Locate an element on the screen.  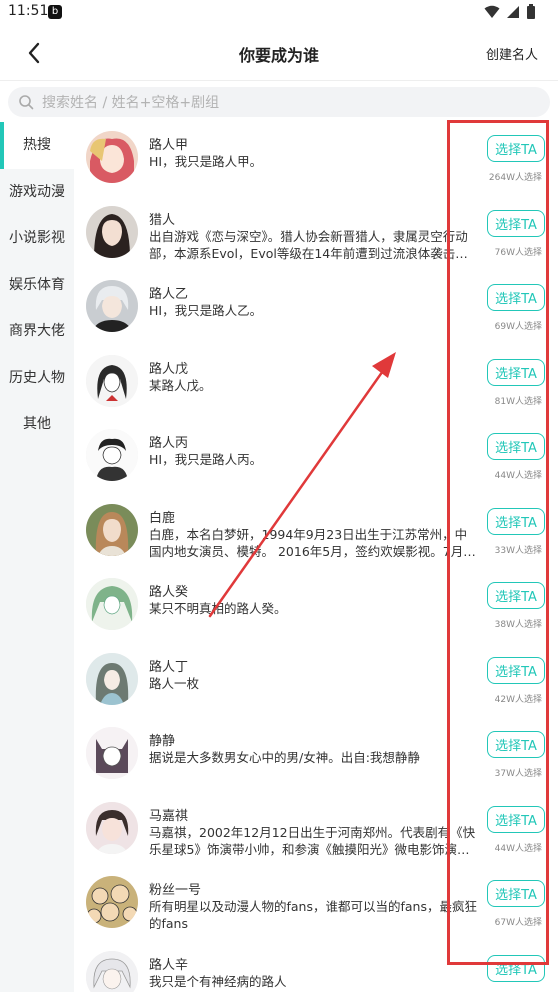
create-celebrity-button: 创建名人 is located at coordinates (512, 53).